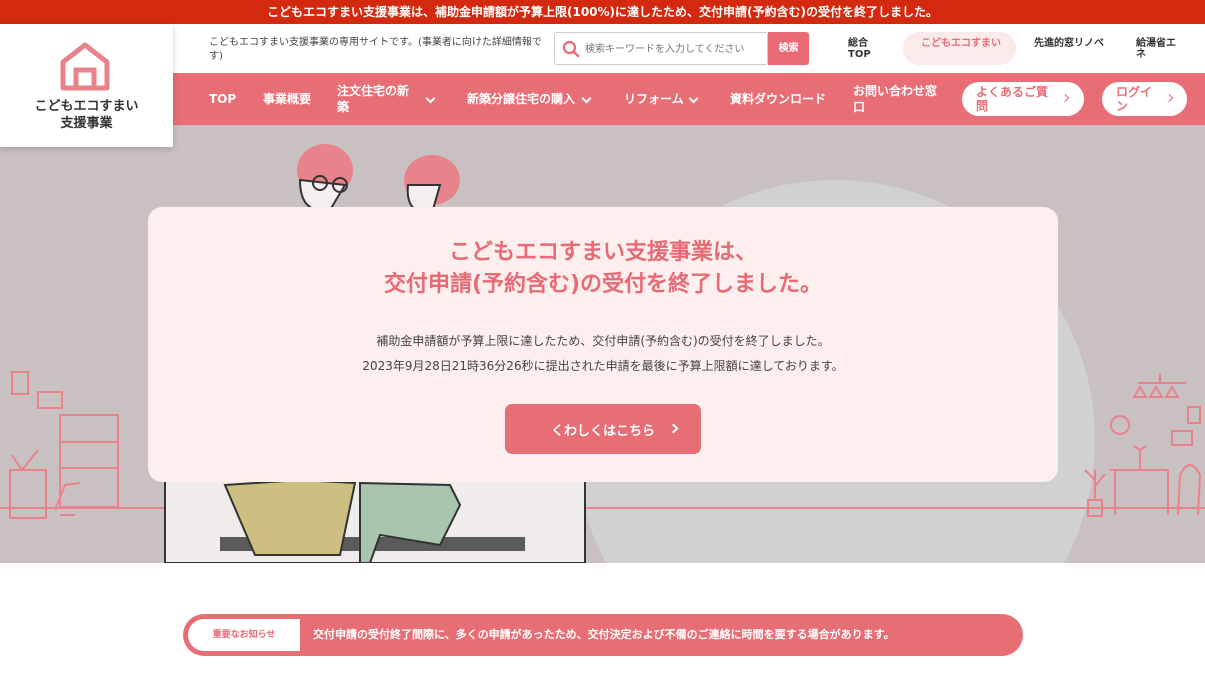 This screenshot has height=673, width=1205. I want to click on site-description: こどもエコすまい支援事業の専用サイトです。(事業者に向けた詳細情報です), so click(375, 49).